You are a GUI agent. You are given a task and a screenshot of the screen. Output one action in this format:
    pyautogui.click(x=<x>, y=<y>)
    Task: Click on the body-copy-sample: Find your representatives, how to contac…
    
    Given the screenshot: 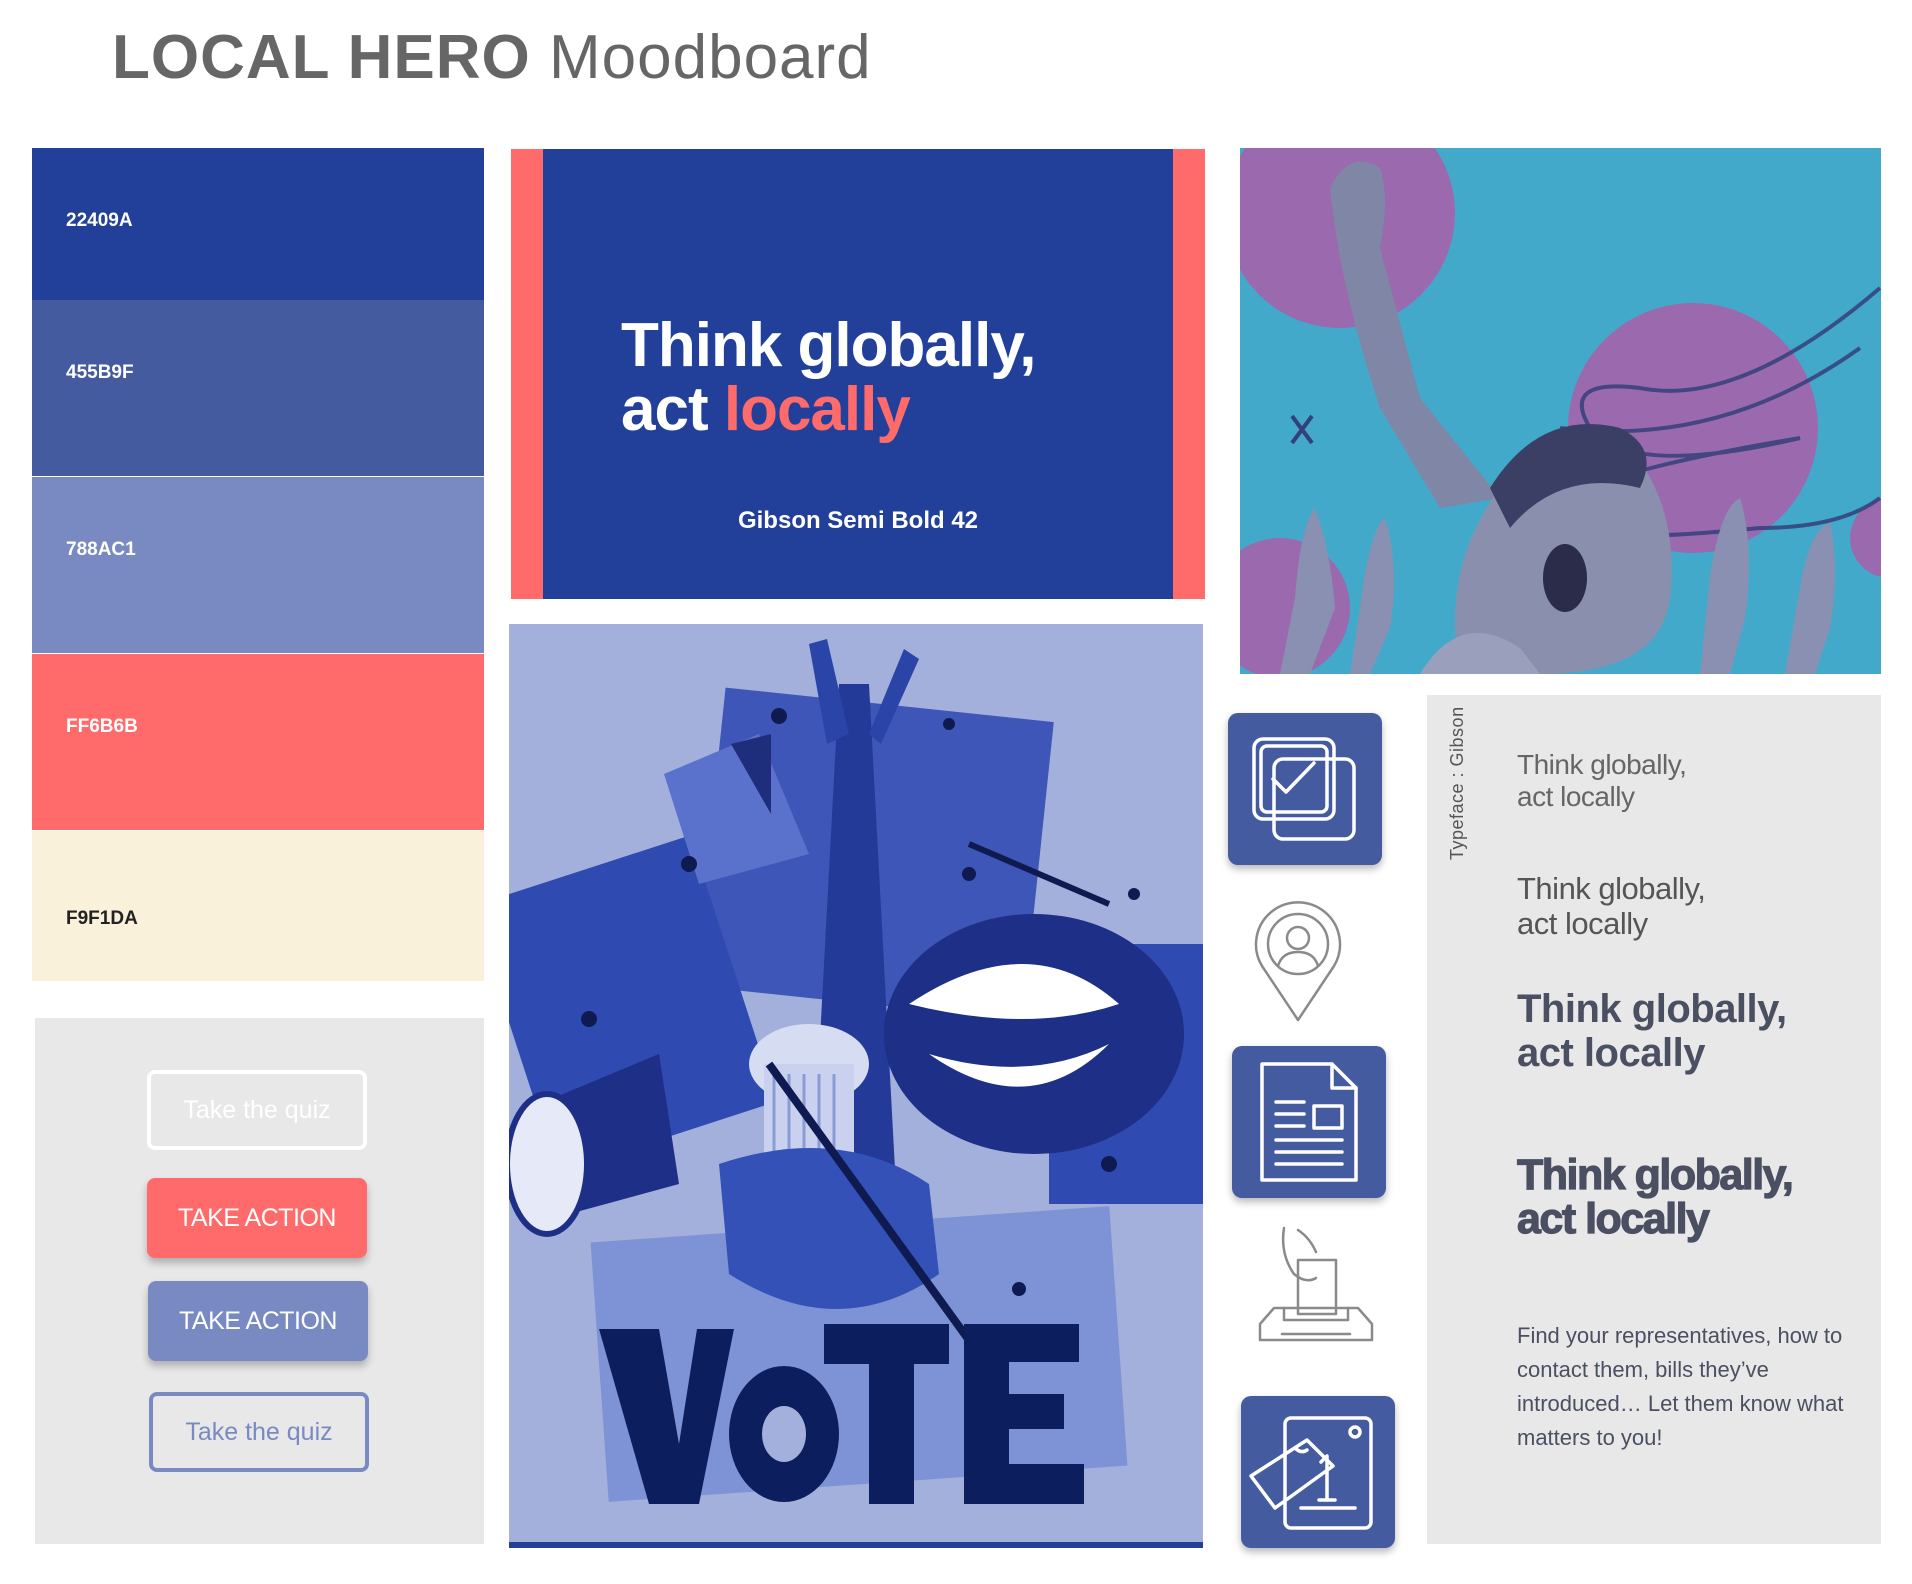 What is the action you would take?
    pyautogui.click(x=1680, y=1386)
    